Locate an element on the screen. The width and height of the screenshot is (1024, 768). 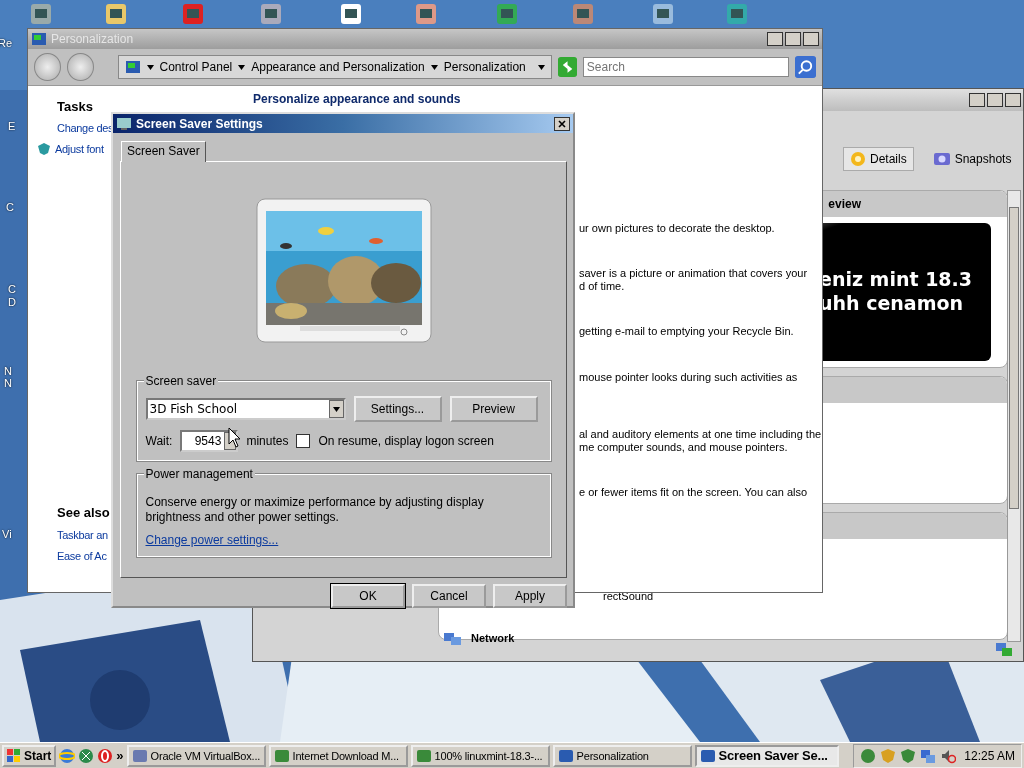
taskbar-button: Personalization is located at coordinates (622, 755).